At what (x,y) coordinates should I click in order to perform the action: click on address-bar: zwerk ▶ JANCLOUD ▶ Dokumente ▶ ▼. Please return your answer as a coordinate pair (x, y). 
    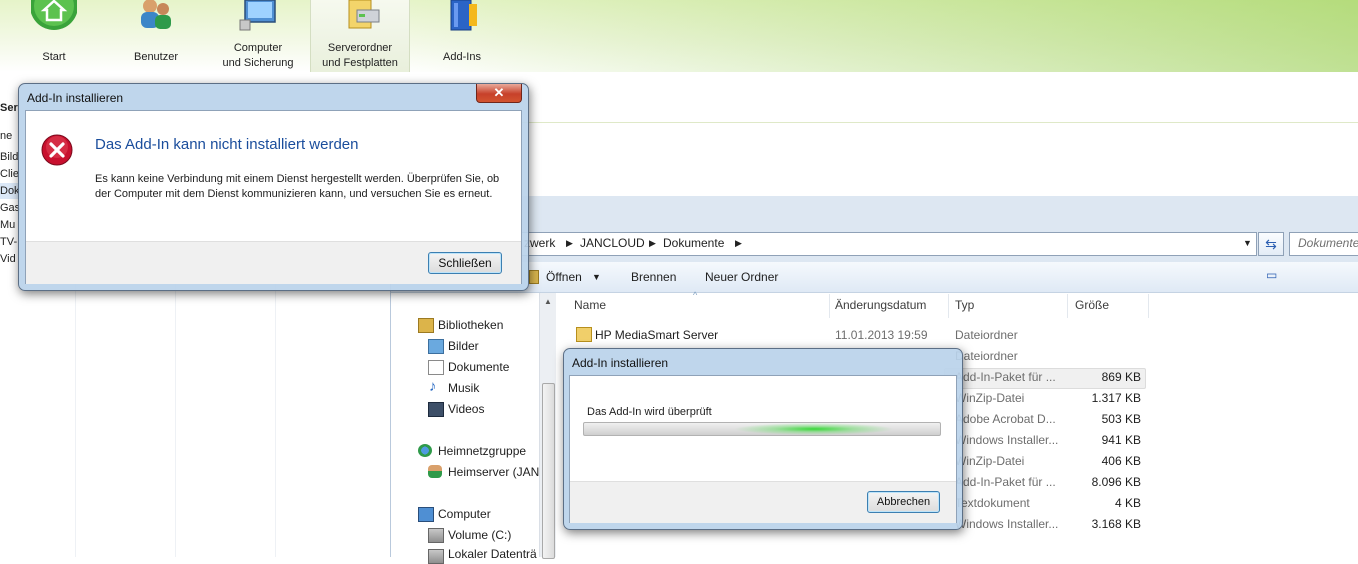
    Looking at the image, I should click on (831, 244).